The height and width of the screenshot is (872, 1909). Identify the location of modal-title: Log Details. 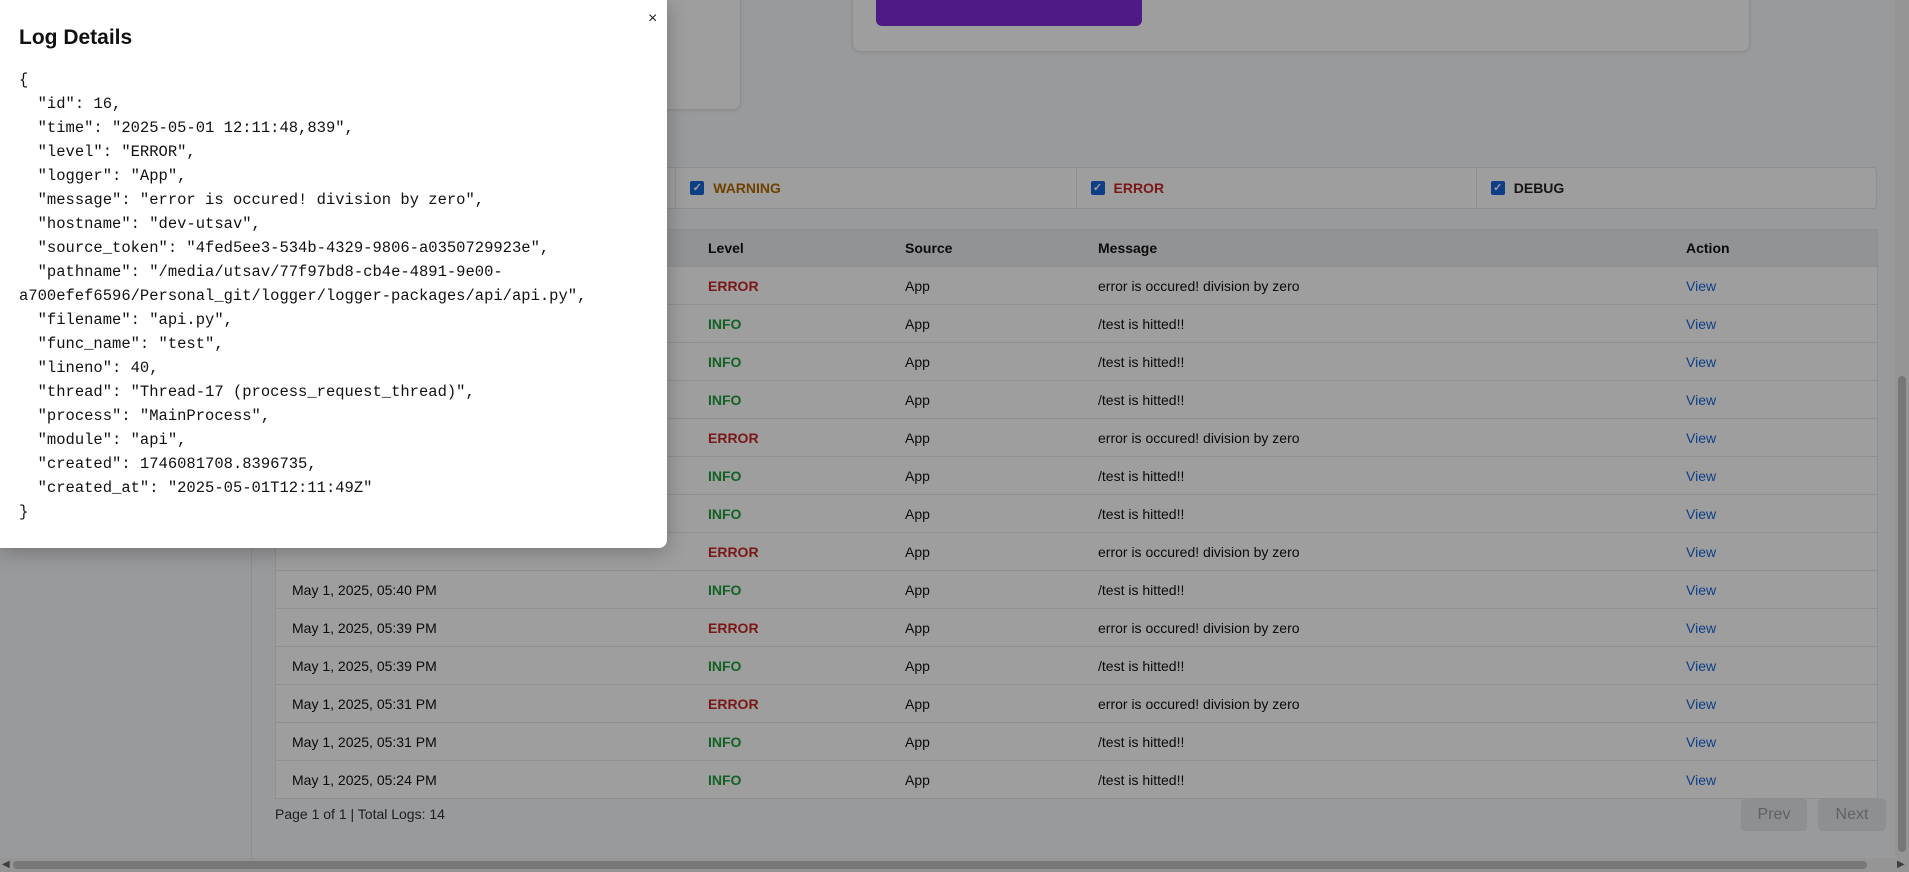
(76, 37).